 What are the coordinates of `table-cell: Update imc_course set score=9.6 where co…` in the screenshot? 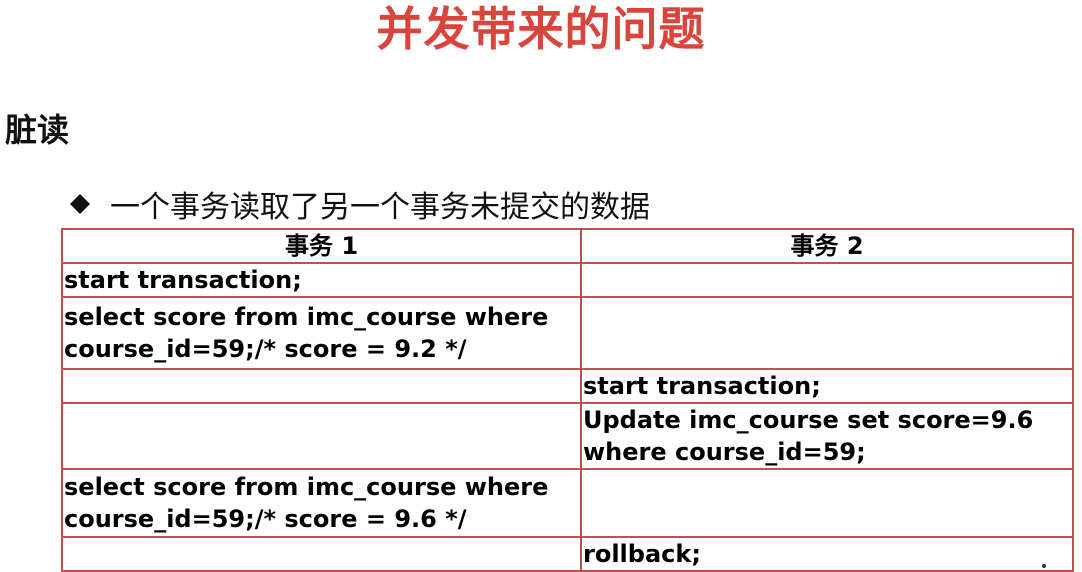 It's located at (827, 436).